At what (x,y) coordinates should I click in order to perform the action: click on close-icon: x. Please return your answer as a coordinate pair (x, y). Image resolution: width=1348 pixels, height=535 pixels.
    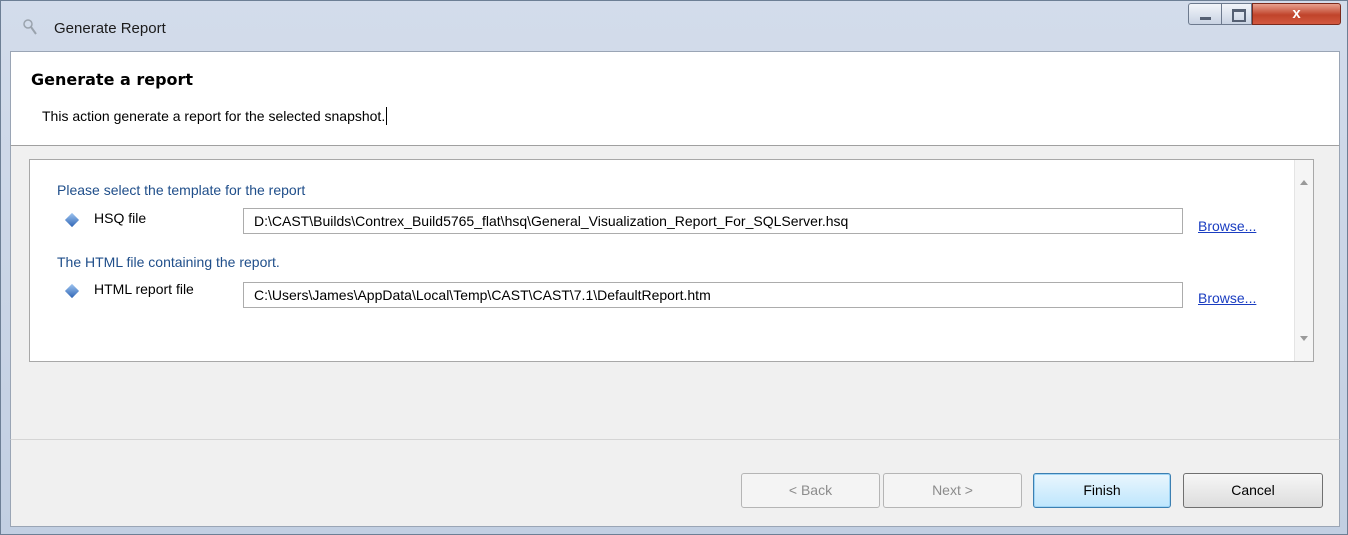
    Looking at the image, I should click on (1296, 13).